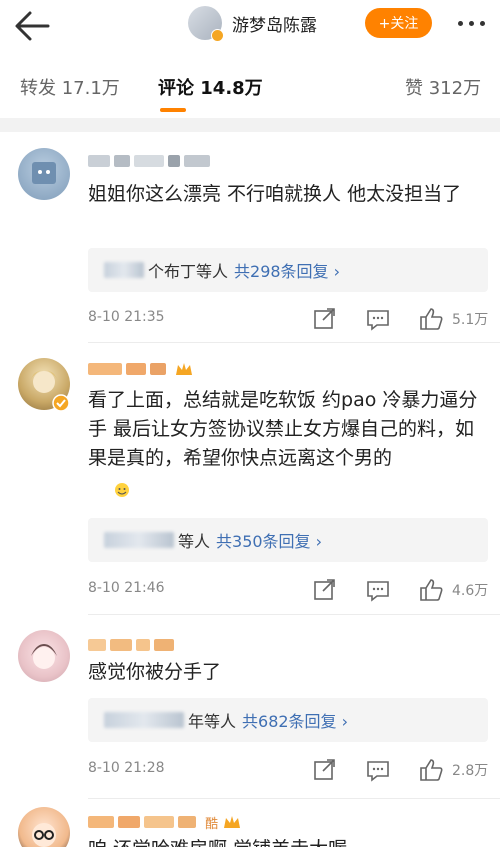 The height and width of the screenshot is (847, 500). I want to click on tab-likes: 赞 312万, so click(443, 87).